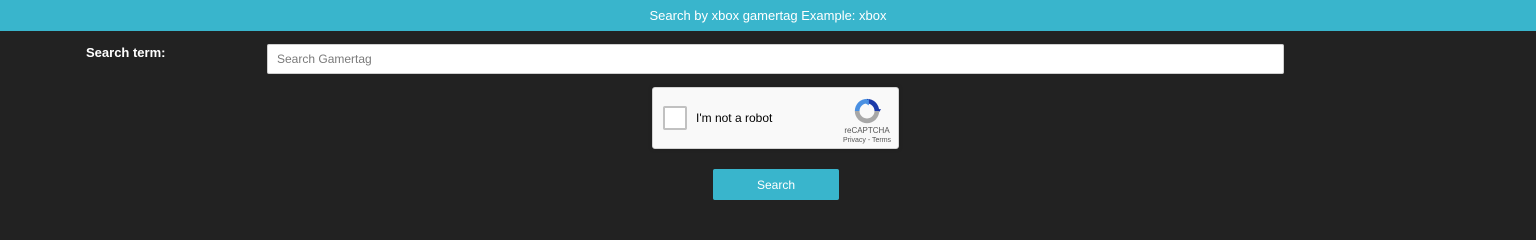 Image resolution: width=1536 pixels, height=240 pixels. What do you see at coordinates (734, 118) in the screenshot?
I see `recaptcha-checkbox-label: I'm not a robot` at bounding box center [734, 118].